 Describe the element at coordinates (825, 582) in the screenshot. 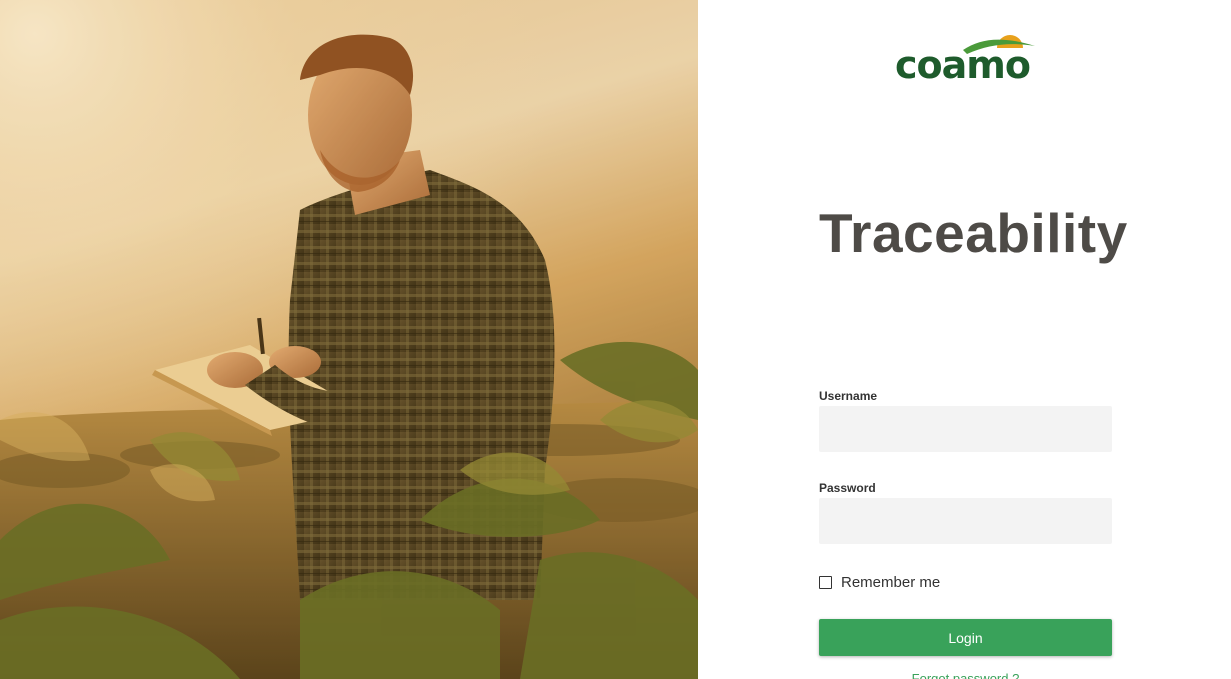

I see `remember-me-checkbox` at that location.